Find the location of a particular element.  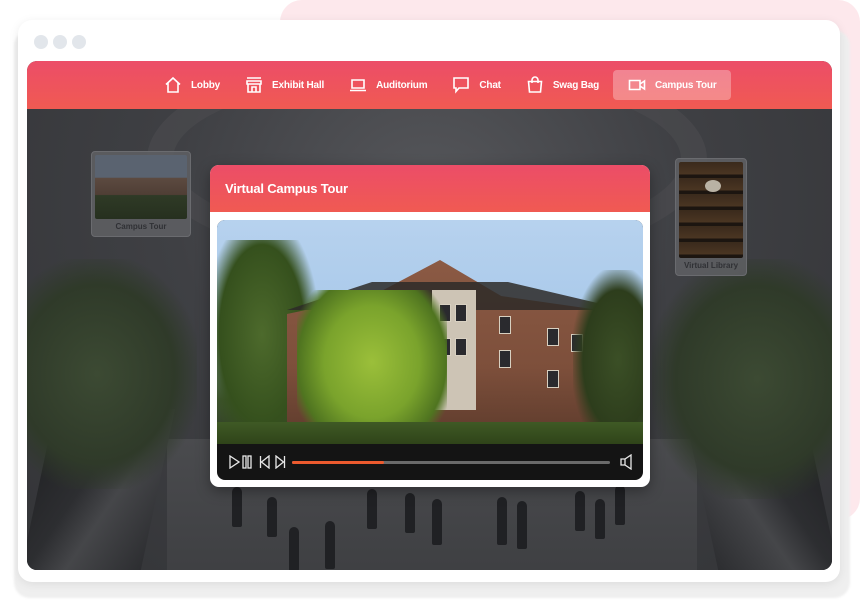

volume-button is located at coordinates (626, 462).